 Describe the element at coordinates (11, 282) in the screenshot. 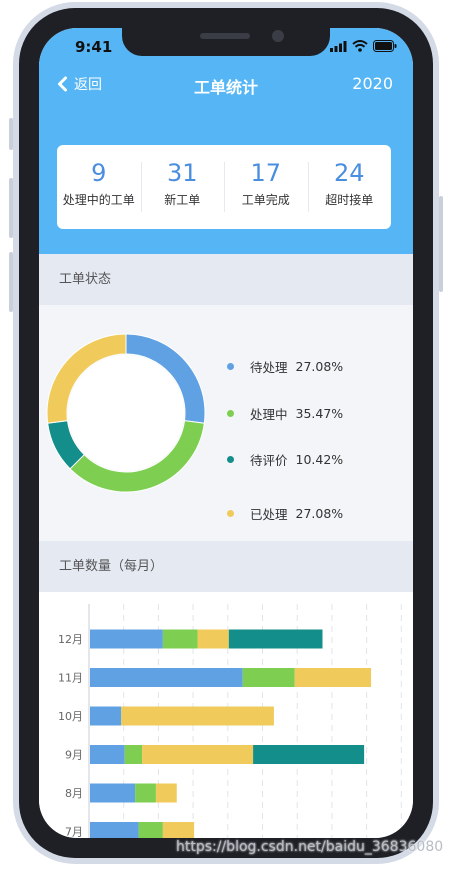

I see `volume-down-button` at that location.